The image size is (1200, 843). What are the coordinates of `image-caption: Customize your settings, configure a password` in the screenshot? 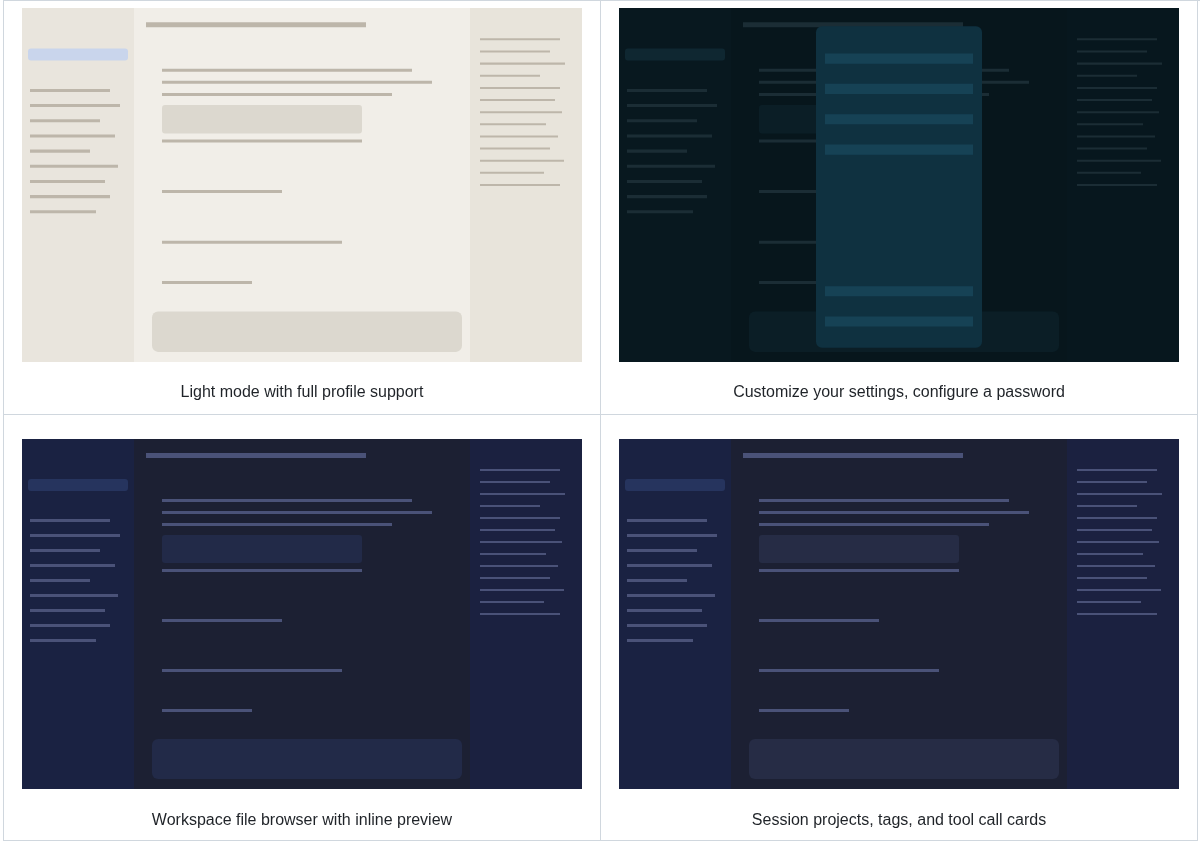 It's located at (899, 392).